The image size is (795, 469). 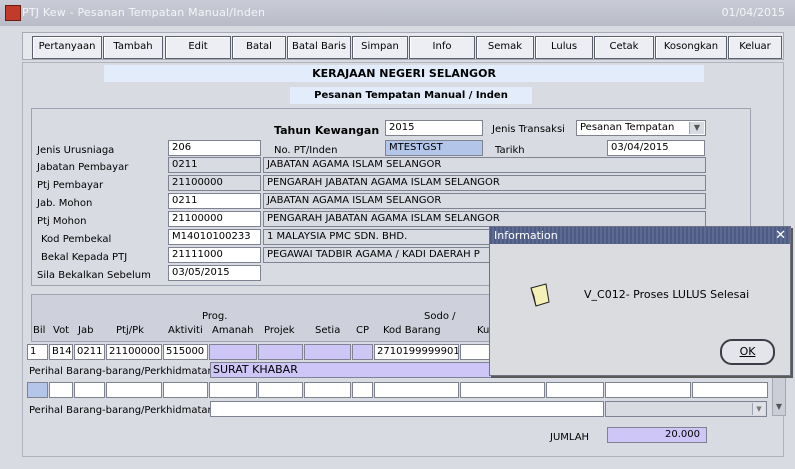 I want to click on close-icon: ✕, so click(x=780, y=235).